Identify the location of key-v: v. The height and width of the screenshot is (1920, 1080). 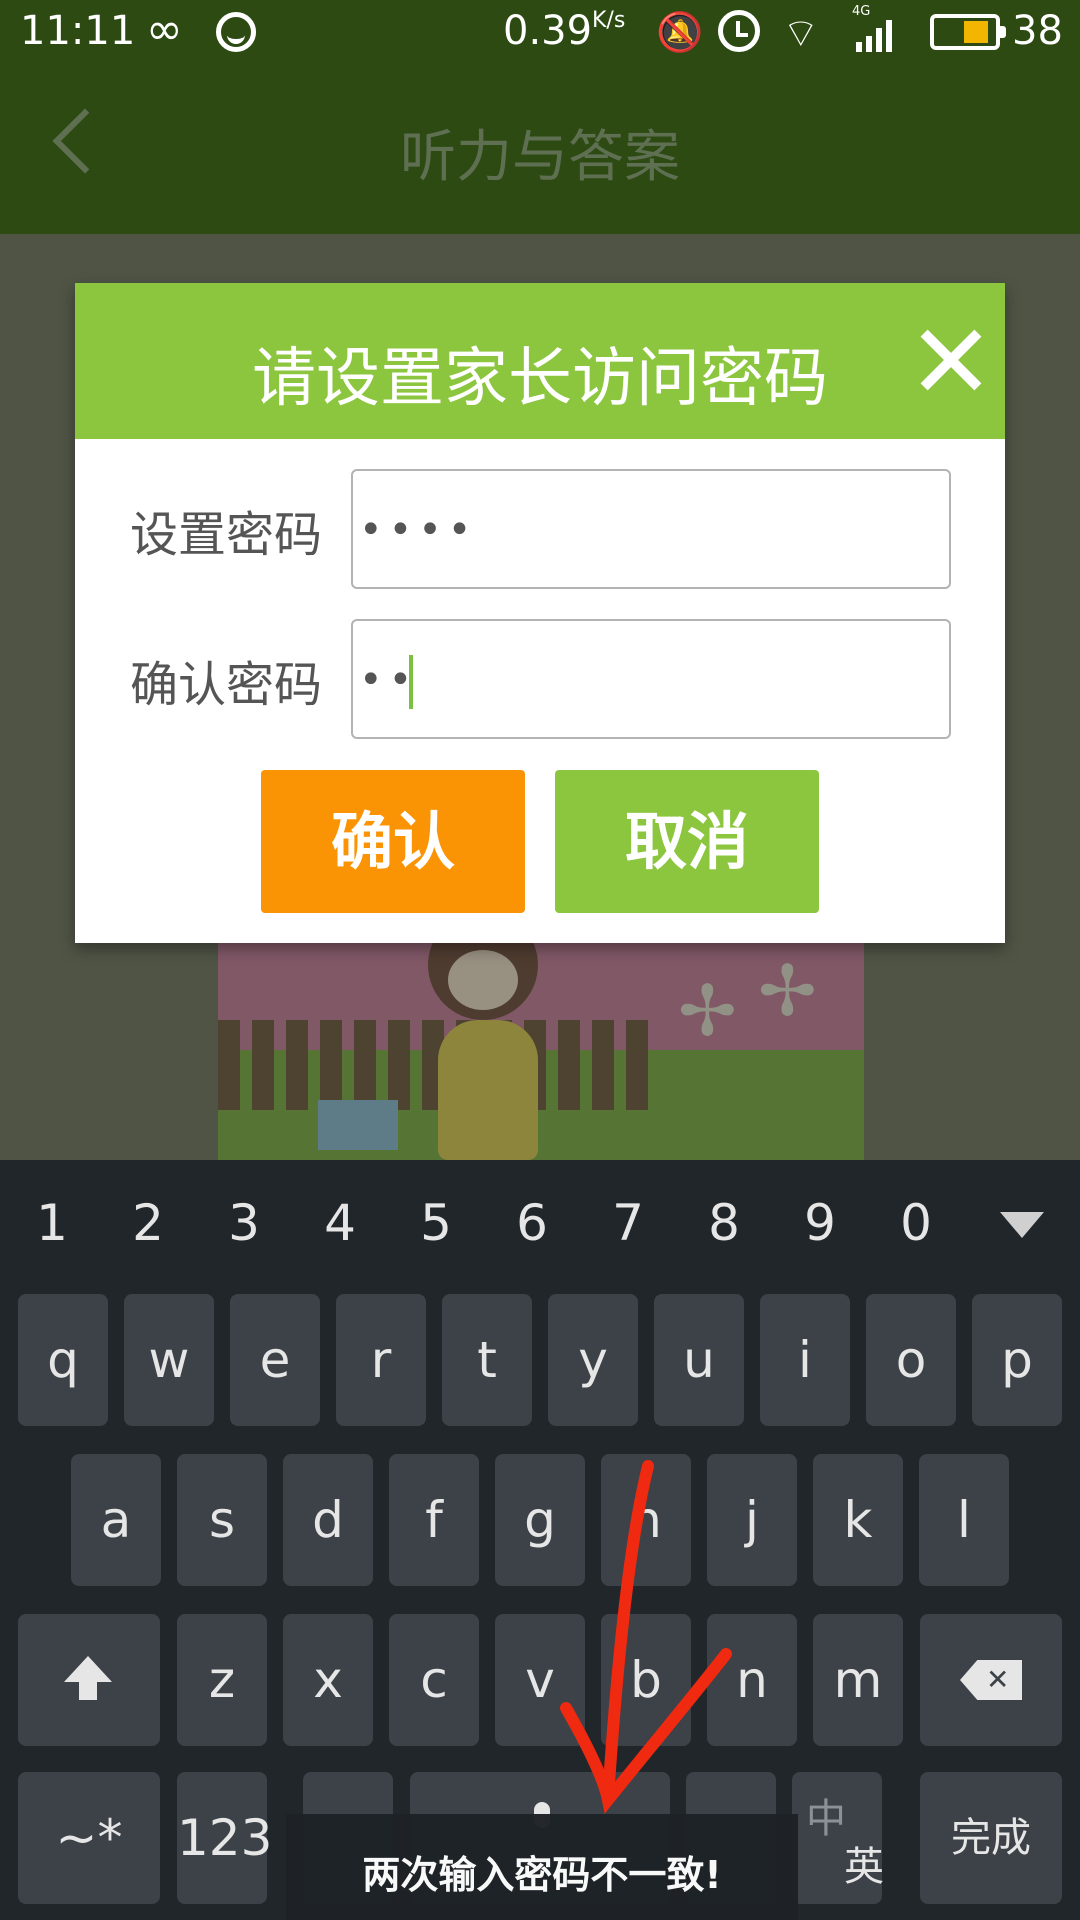
(540, 1680).